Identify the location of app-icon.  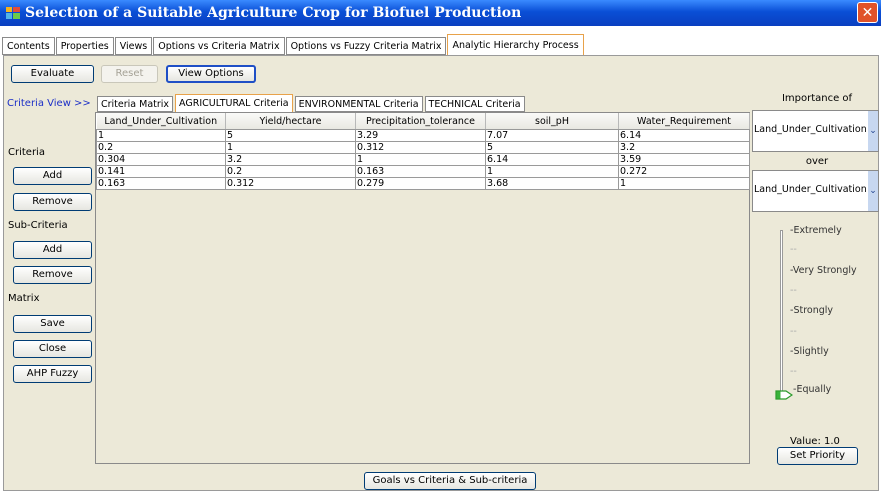
(13, 13).